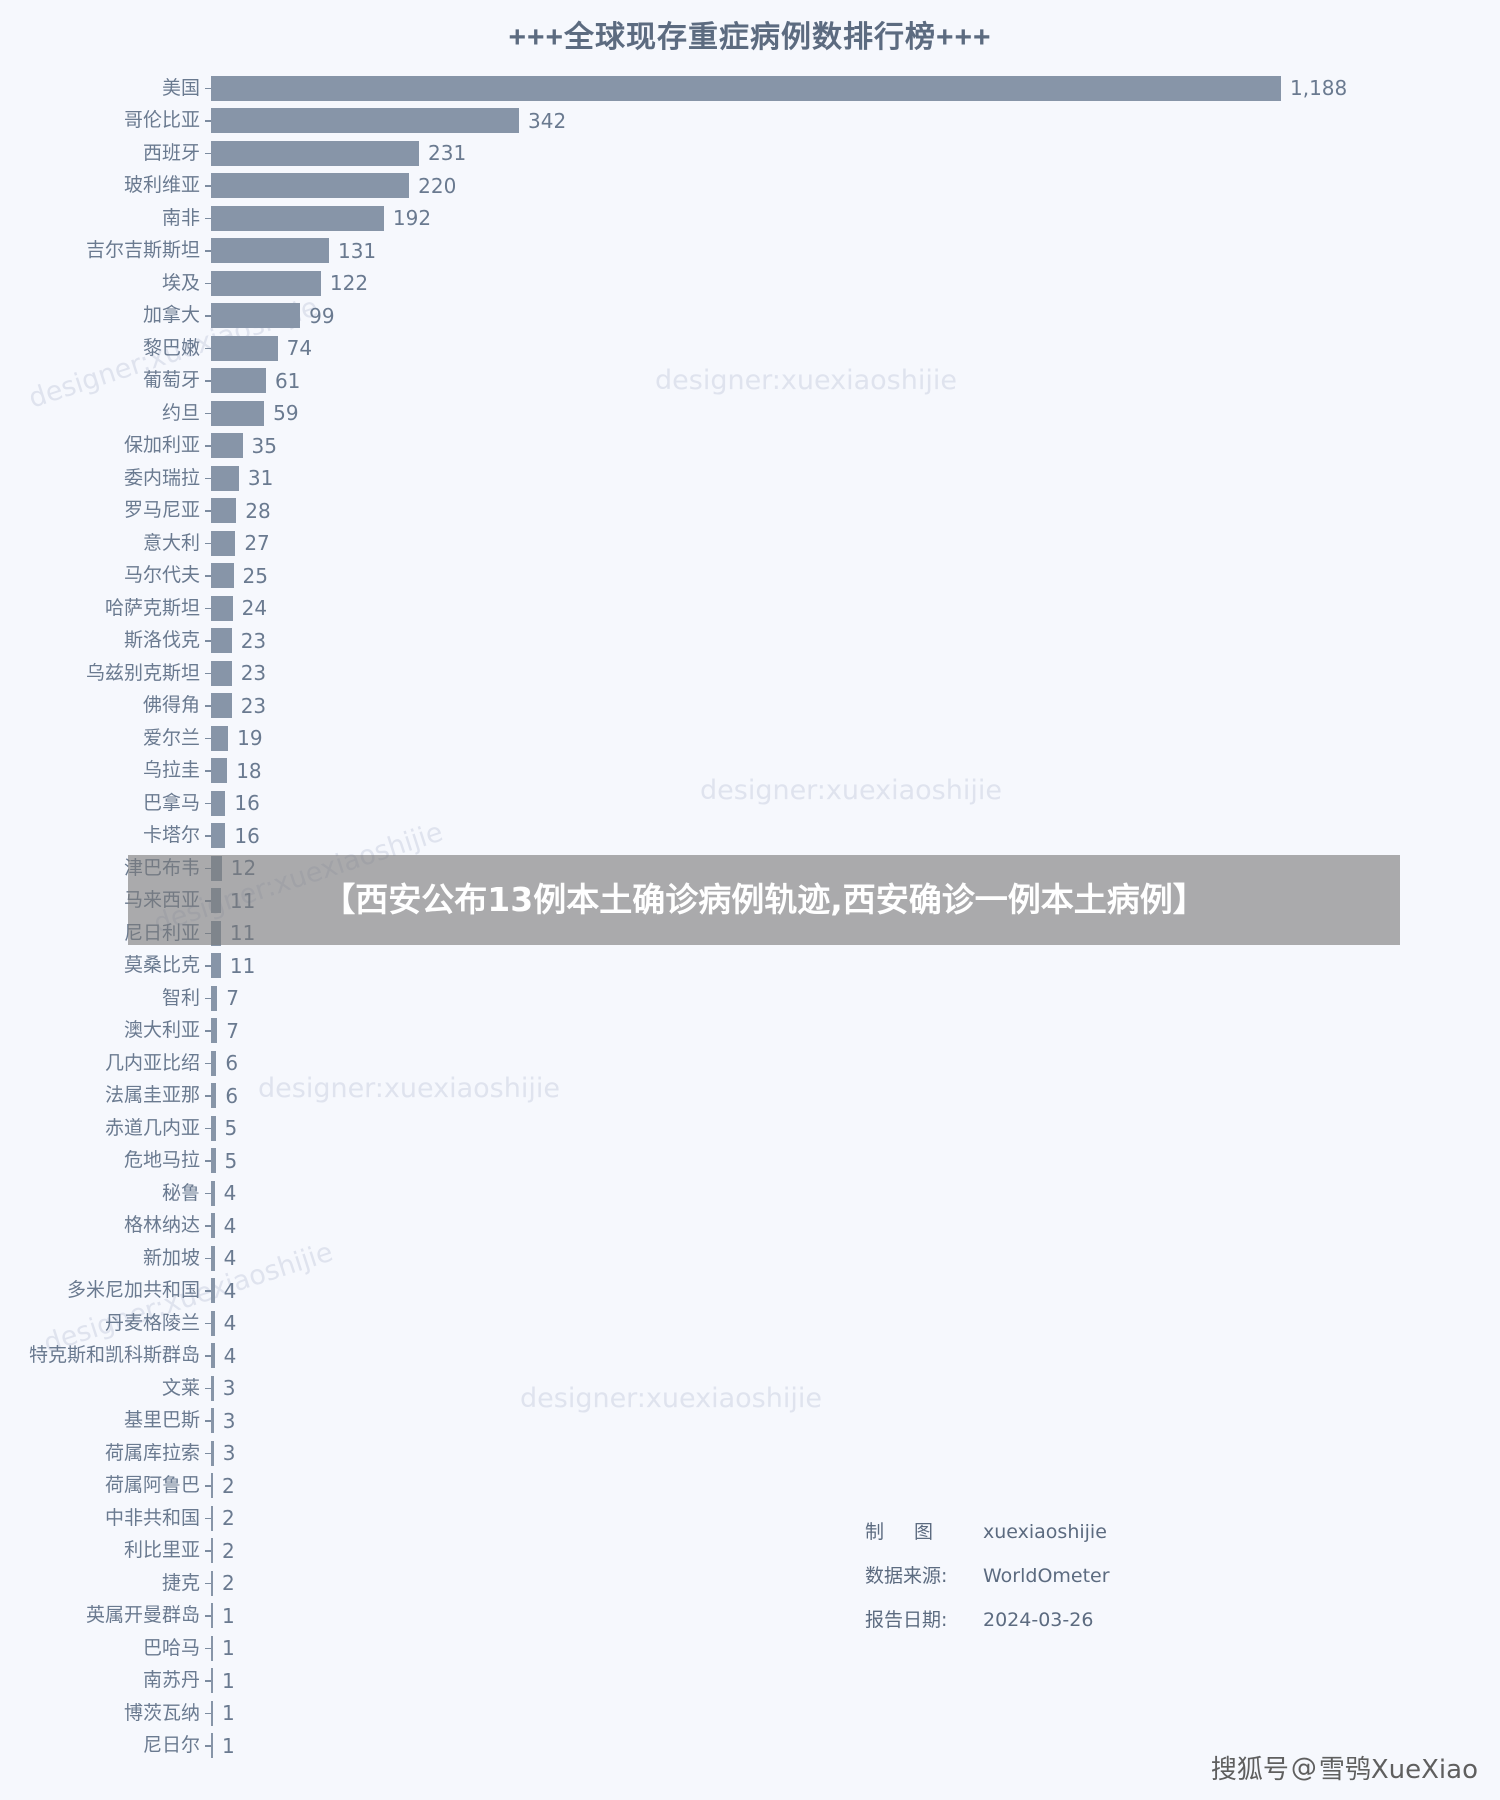  I want to click on bar-category-label: 卡塔尔, so click(171, 835).